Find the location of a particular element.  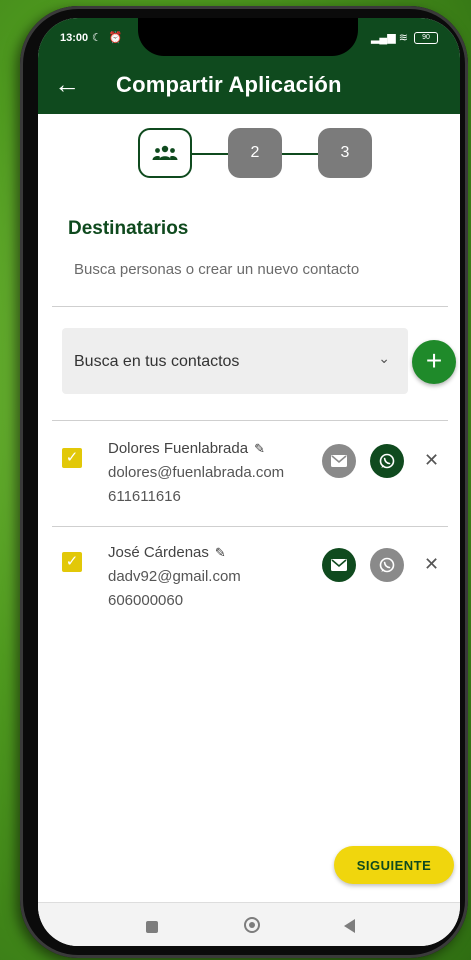

stepper: 2 3 is located at coordinates (258, 155).